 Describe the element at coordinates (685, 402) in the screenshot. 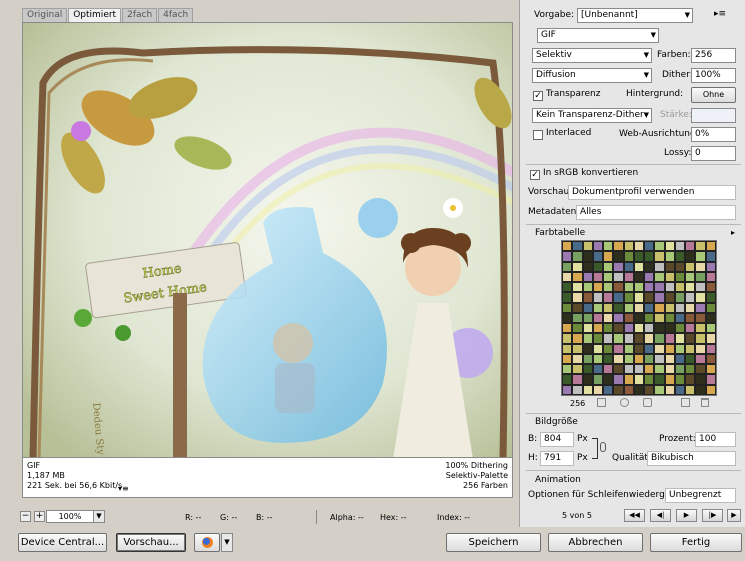

I see `new-color-icon` at that location.